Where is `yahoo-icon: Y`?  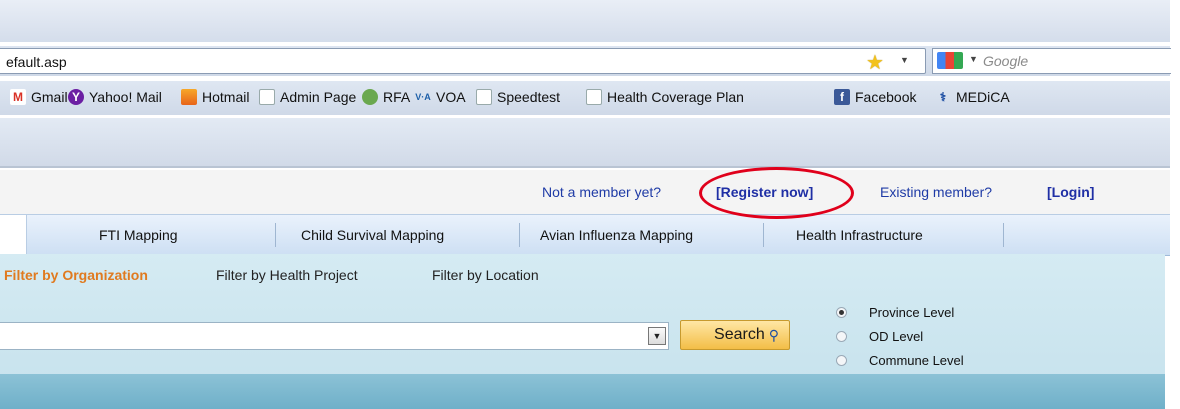
yahoo-icon: Y is located at coordinates (76, 97).